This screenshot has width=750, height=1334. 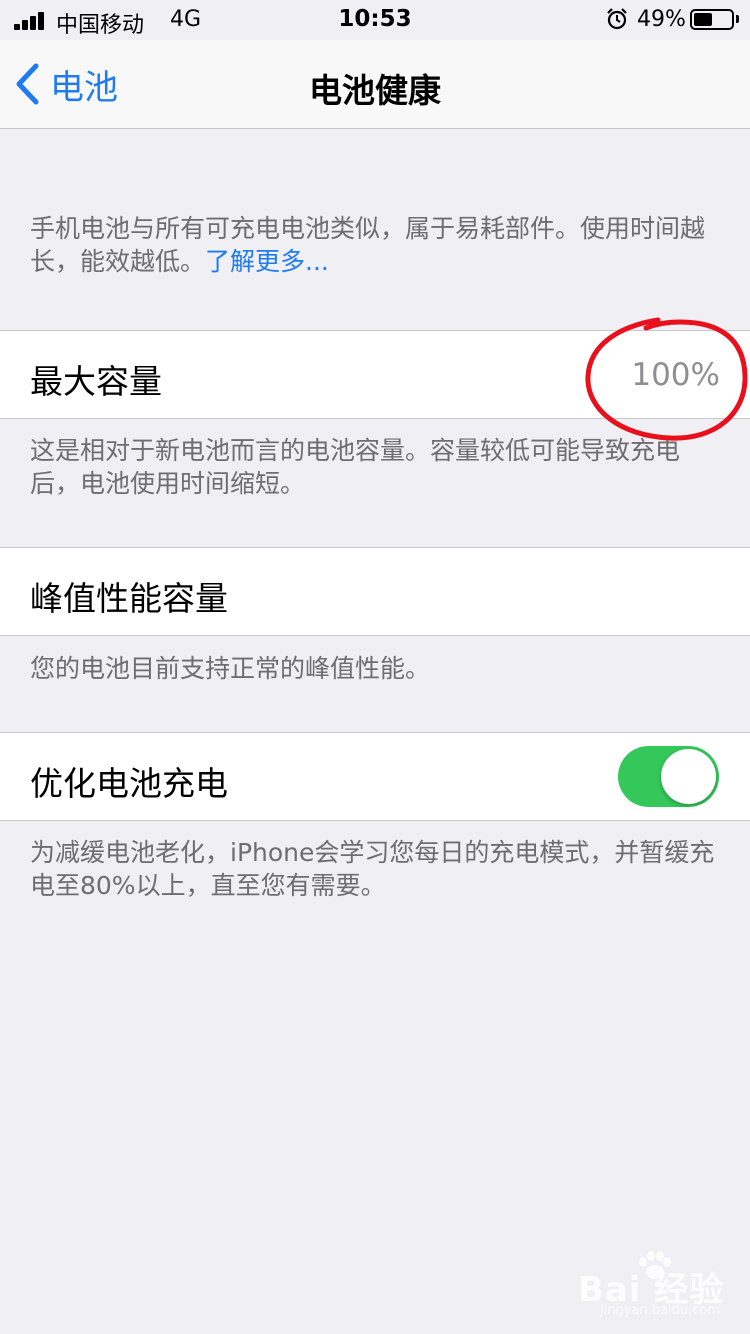 I want to click on max-capacity-label: 最大容量, so click(x=96, y=381).